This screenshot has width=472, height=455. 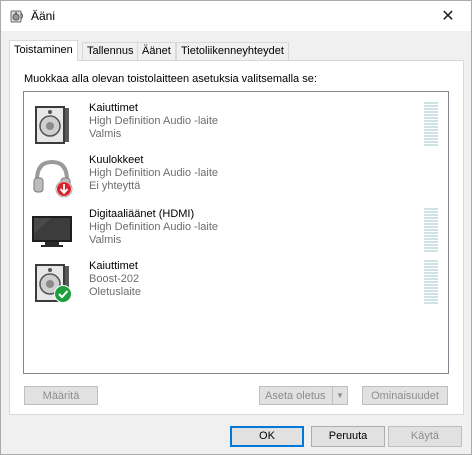 I want to click on device-status: Ei yhteyttä, so click(x=115, y=186).